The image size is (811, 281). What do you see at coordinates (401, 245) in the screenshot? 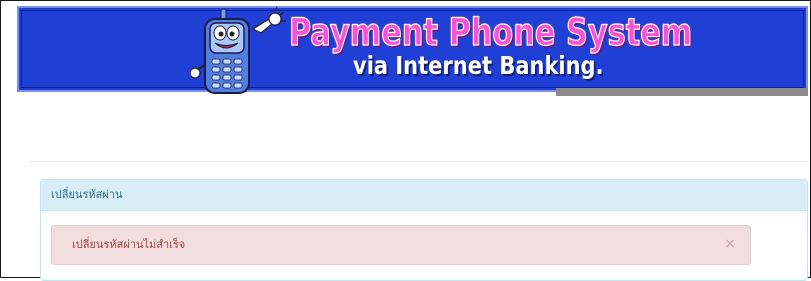
I see `error-alert: เปลี่ยนรหัสผ่านไม่สำเร็จ ×` at bounding box center [401, 245].